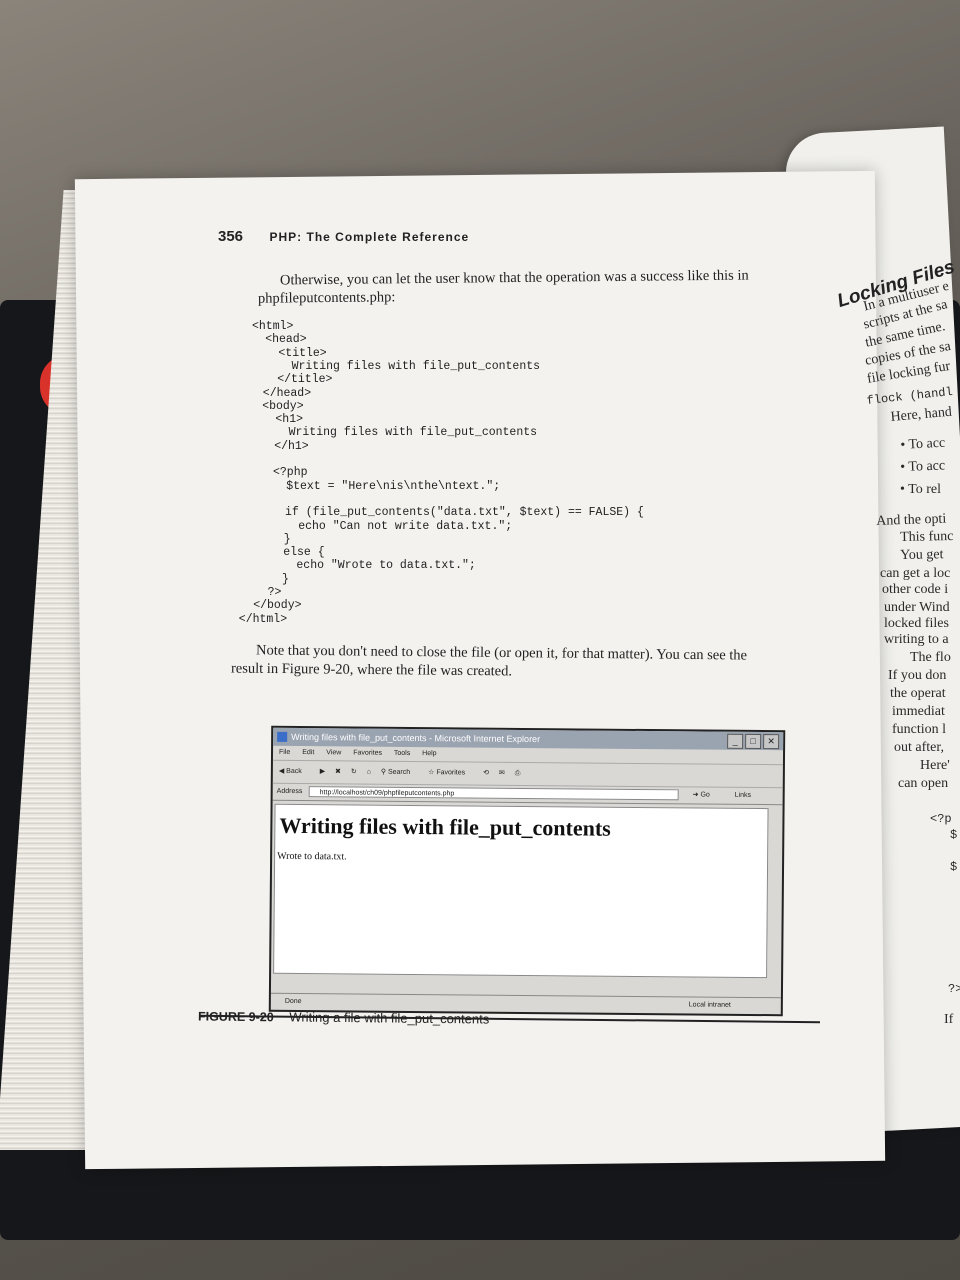 The height and width of the screenshot is (1280, 960). I want to click on search-button: ⚲ Search, so click(399, 772).